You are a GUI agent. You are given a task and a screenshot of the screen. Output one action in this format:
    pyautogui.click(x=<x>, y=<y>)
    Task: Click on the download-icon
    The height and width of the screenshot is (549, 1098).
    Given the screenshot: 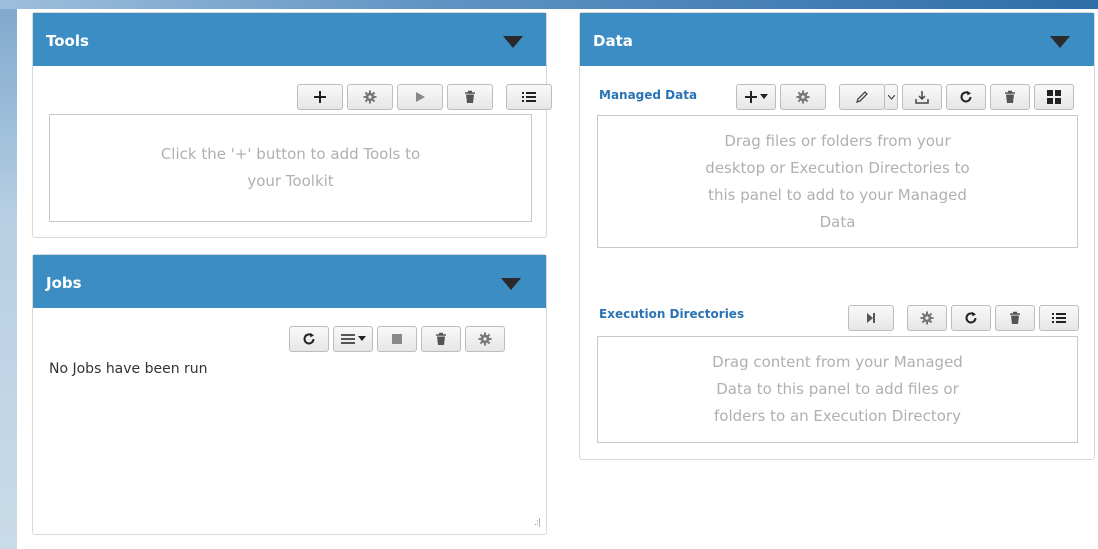 What is the action you would take?
    pyautogui.click(x=922, y=97)
    